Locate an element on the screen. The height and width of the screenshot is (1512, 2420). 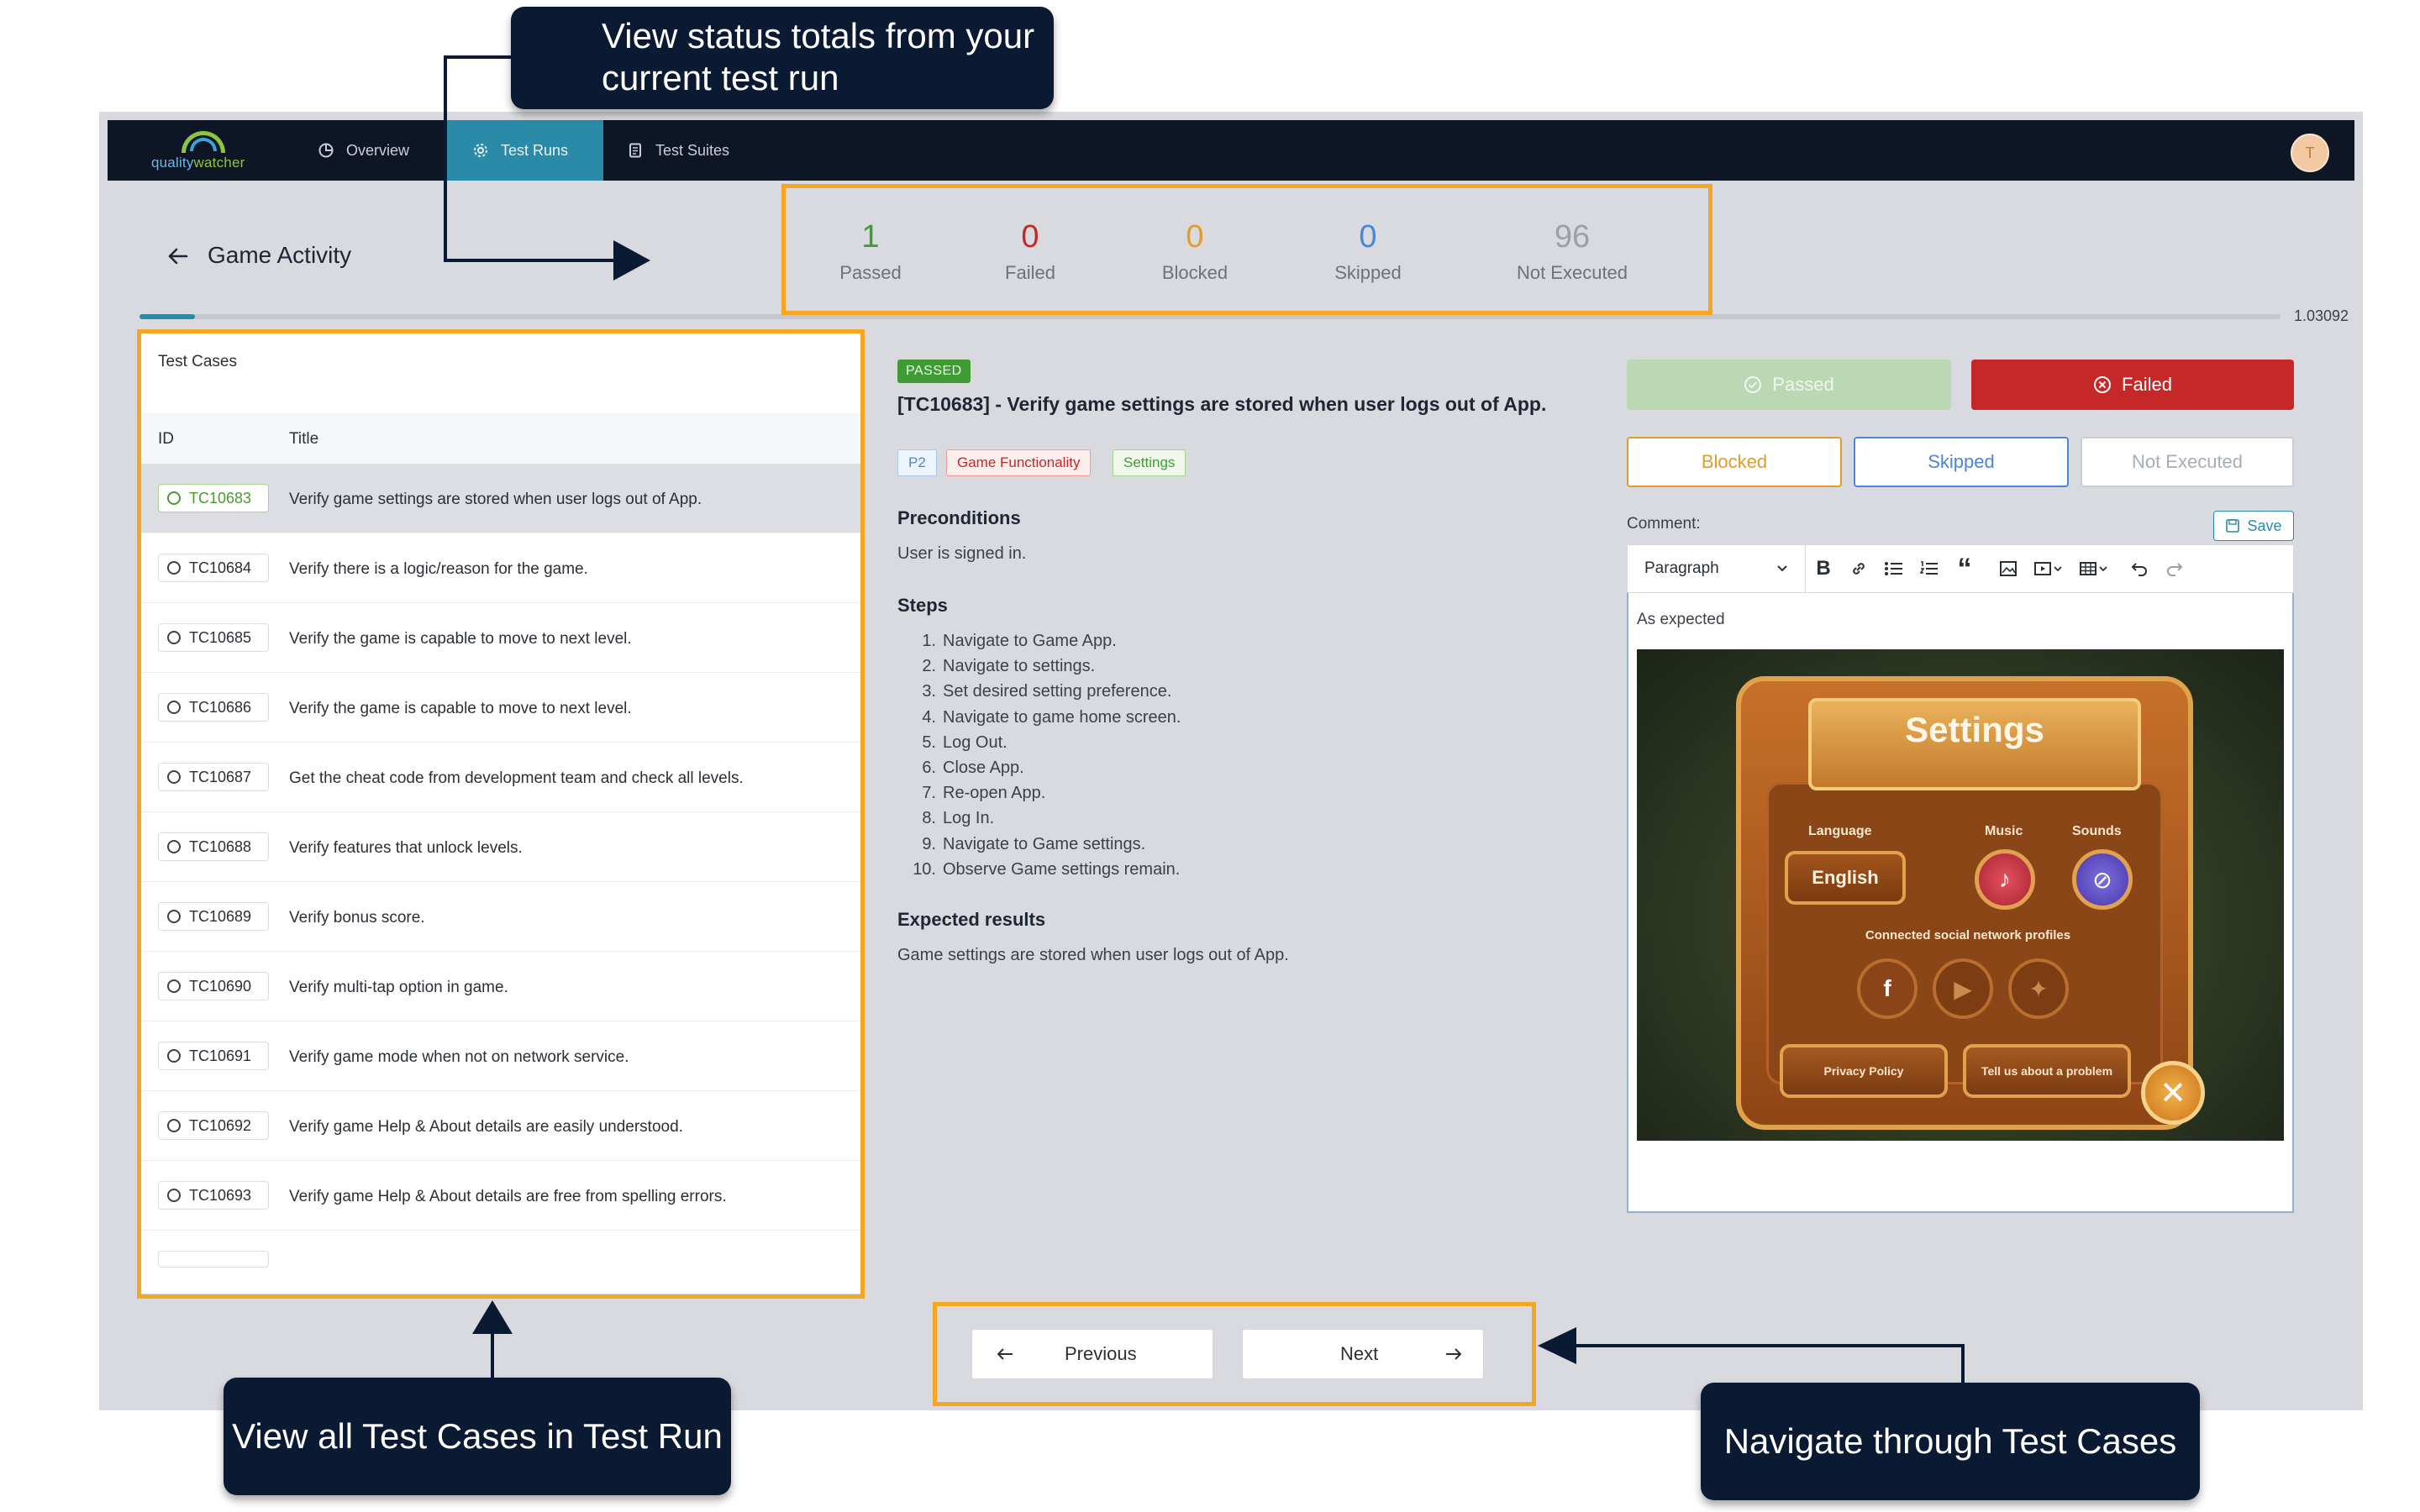
game-problem-button: Tell us about a problem is located at coordinates (2047, 1071).